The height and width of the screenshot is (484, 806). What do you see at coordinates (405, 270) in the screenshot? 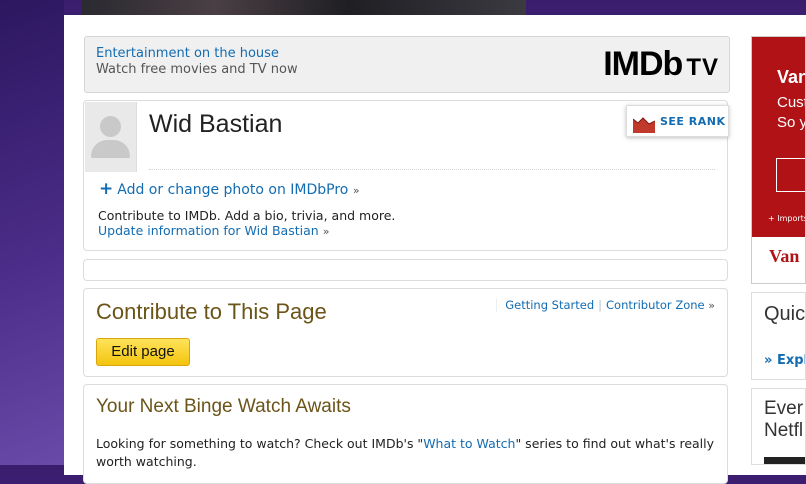
I see `empty-panel` at bounding box center [405, 270].